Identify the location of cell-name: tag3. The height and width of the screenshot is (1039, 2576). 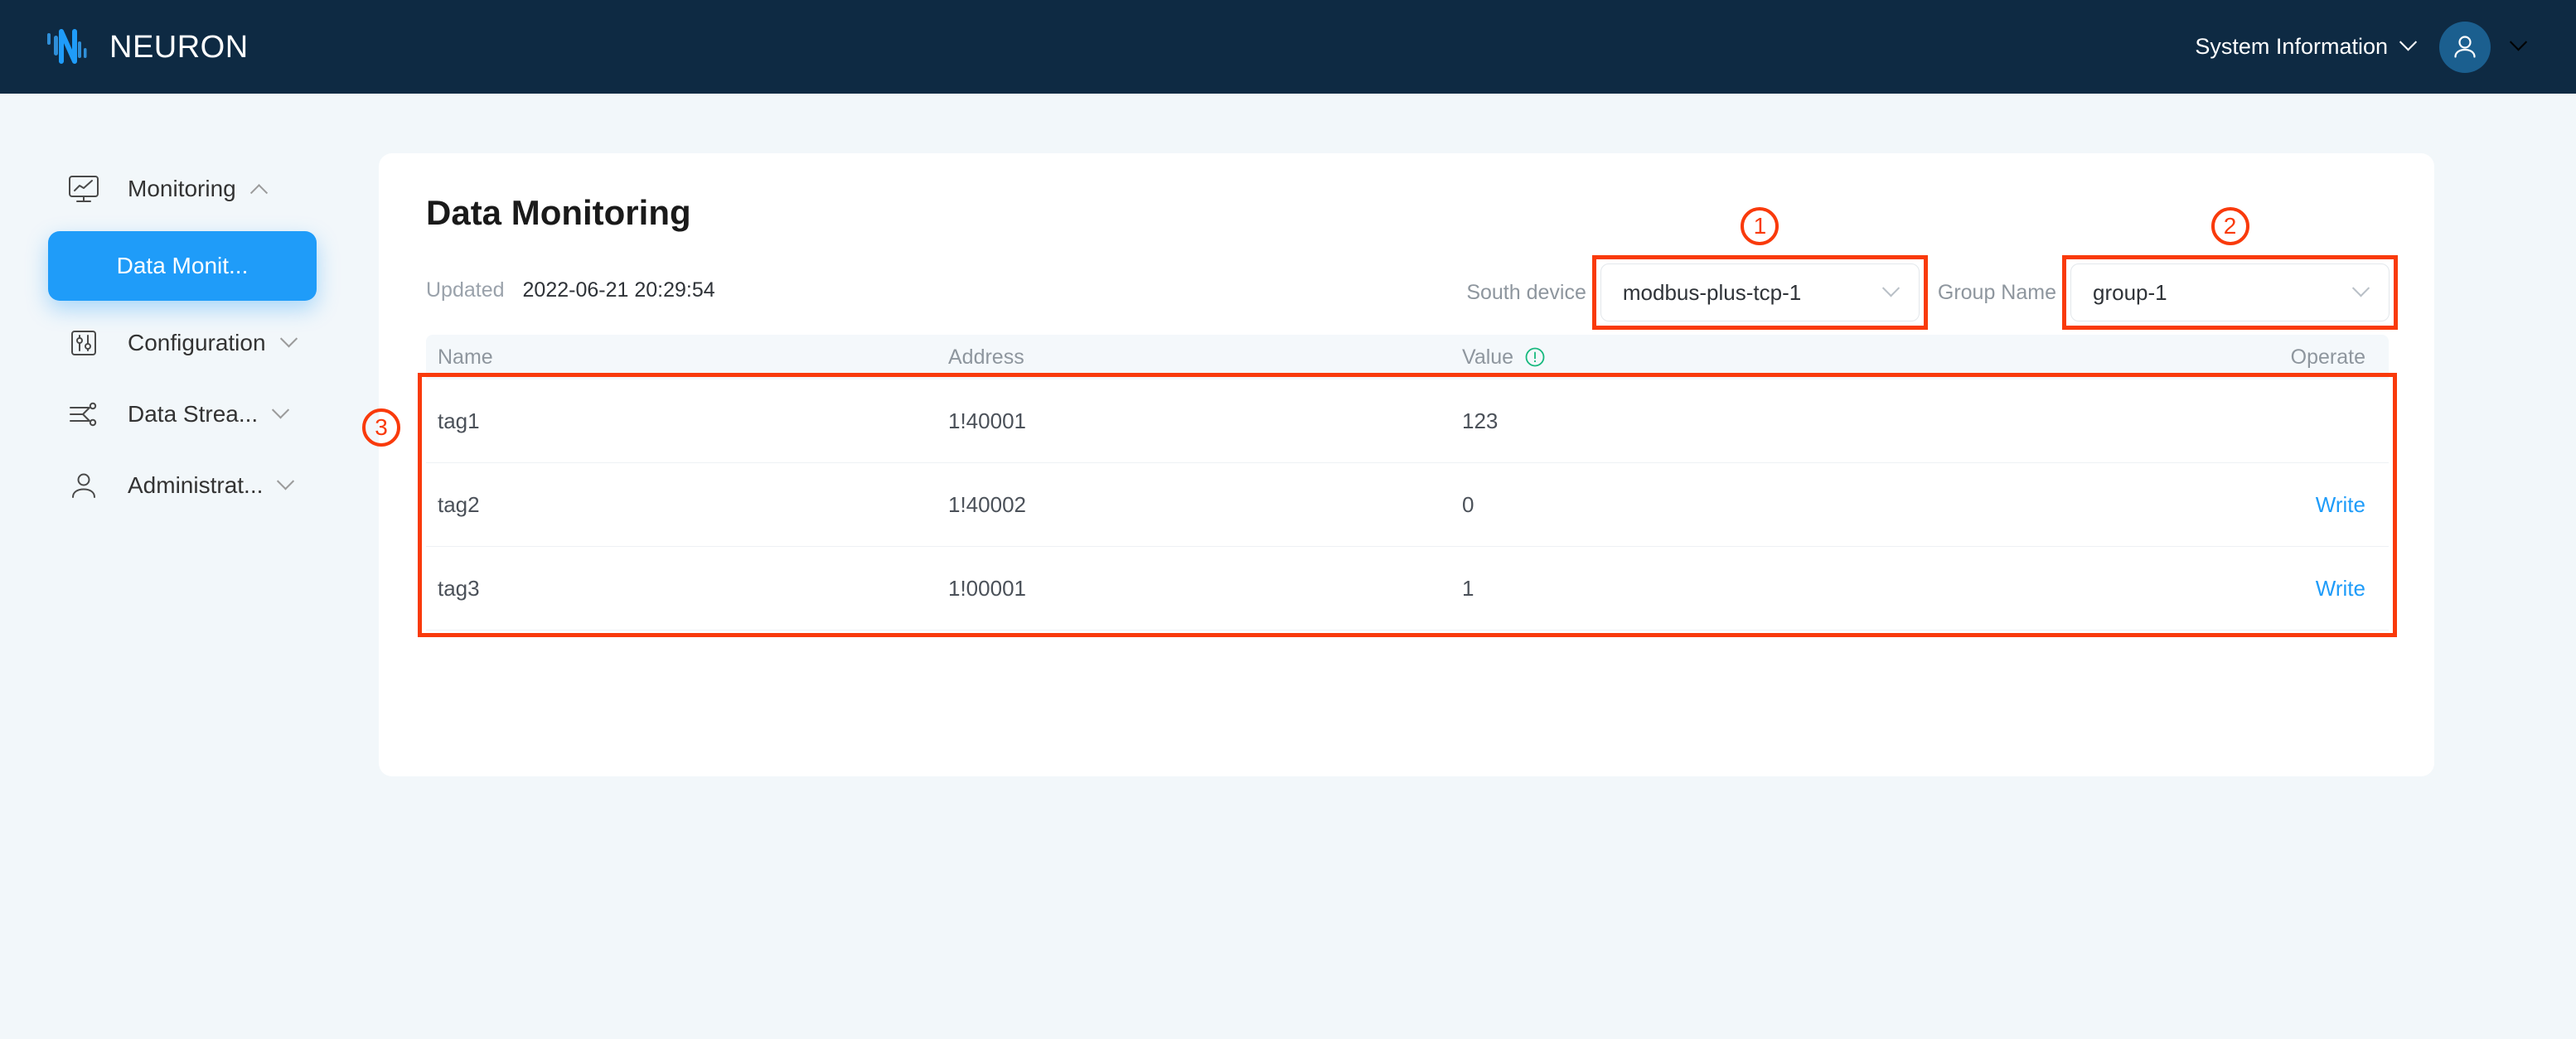
(459, 588).